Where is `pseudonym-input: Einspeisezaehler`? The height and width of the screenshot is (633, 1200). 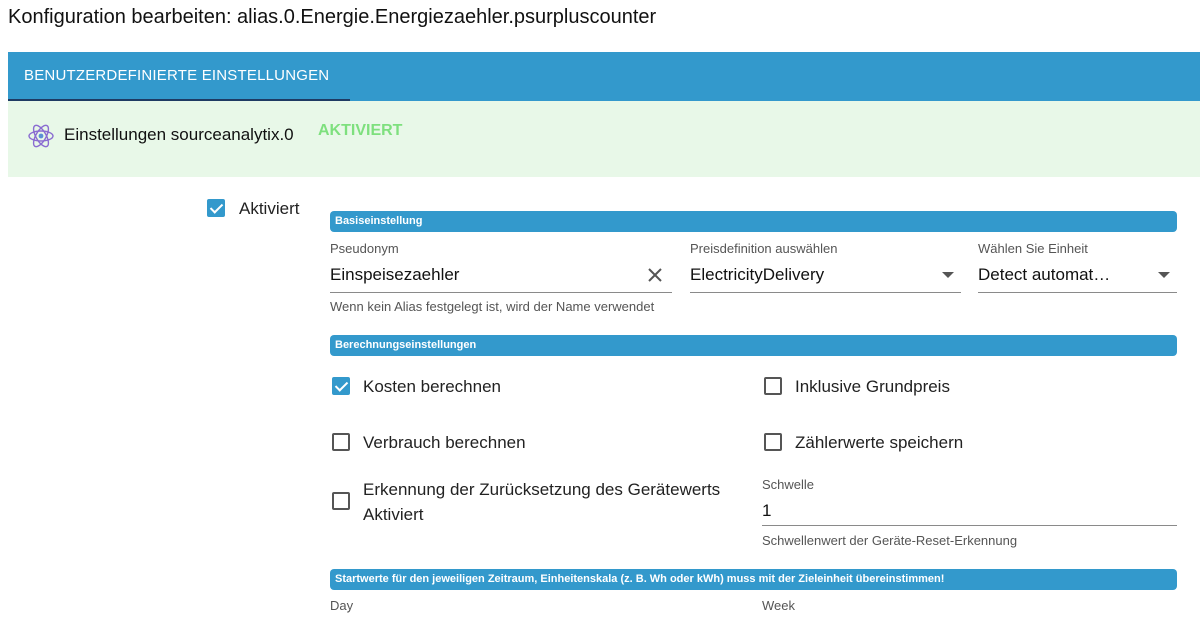 pseudonym-input: Einspeisezaehler is located at coordinates (485, 275).